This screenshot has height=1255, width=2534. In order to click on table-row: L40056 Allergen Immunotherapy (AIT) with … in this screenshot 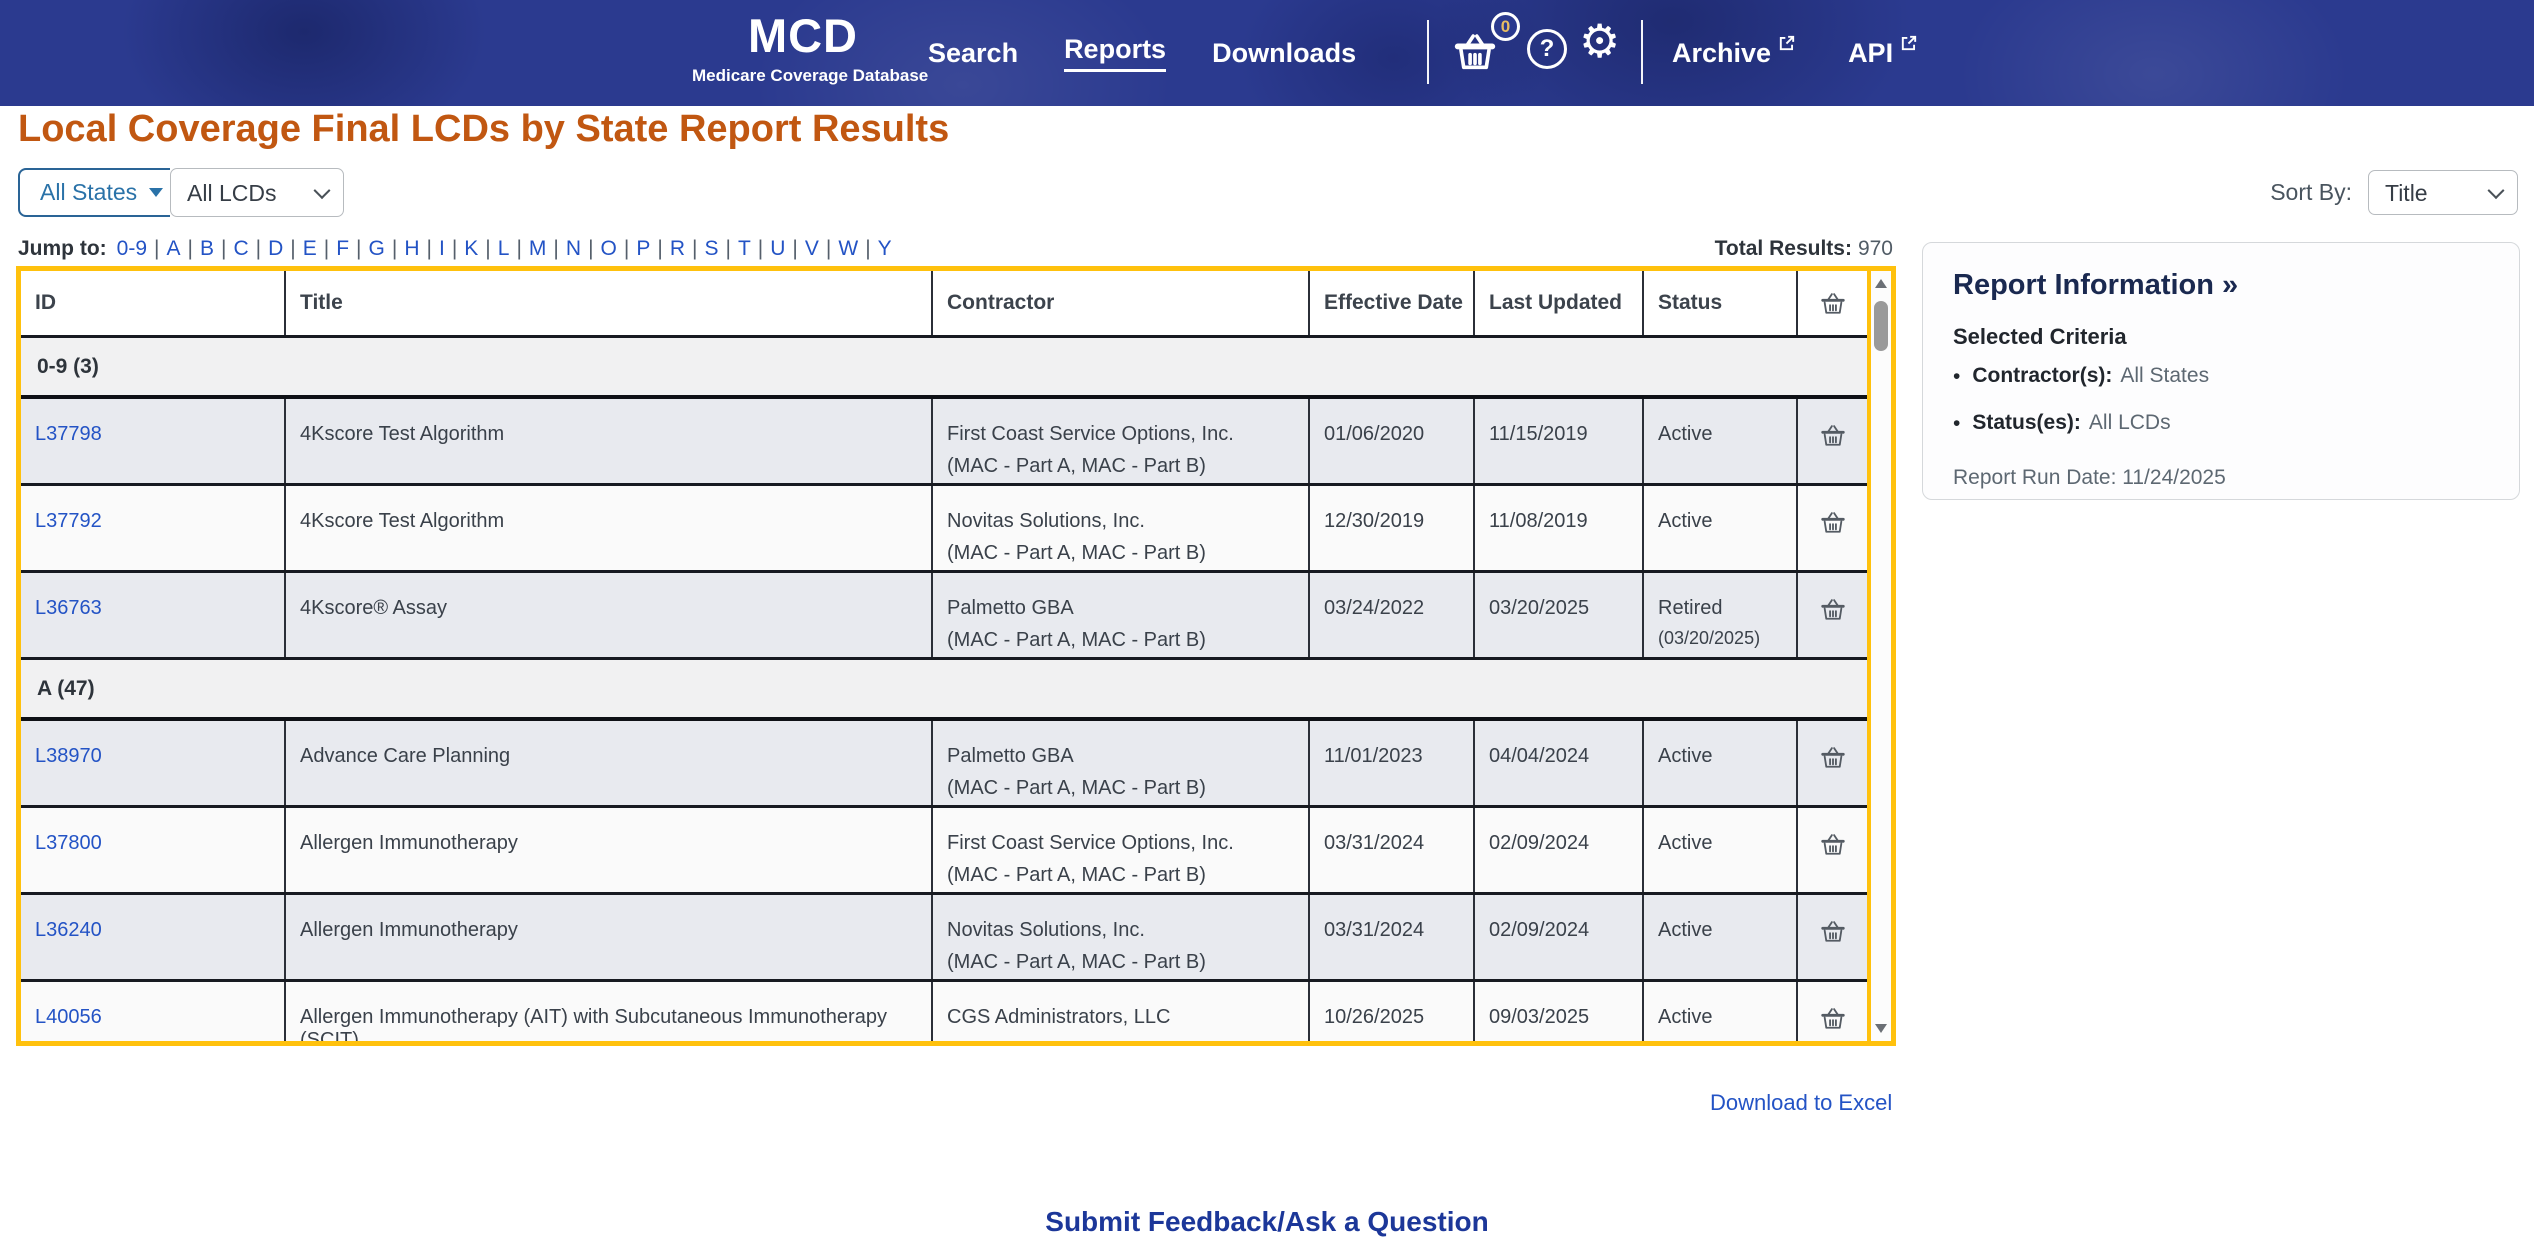, I will do `click(944, 1011)`.